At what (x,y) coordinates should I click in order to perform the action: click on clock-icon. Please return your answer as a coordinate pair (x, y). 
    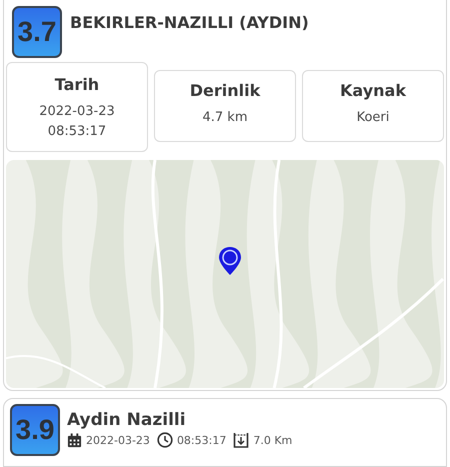
    Looking at the image, I should click on (164, 440).